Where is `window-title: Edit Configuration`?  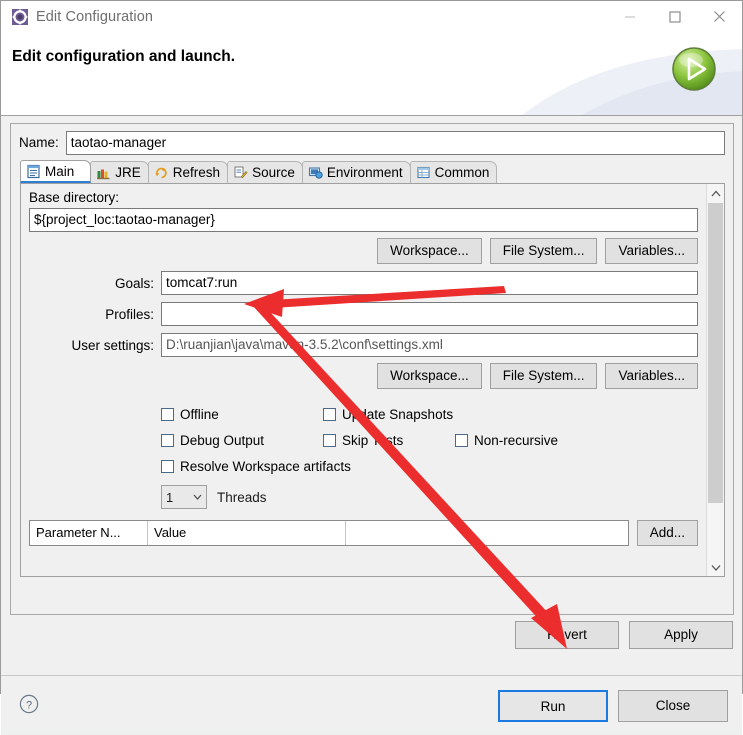
window-title: Edit Configuration is located at coordinates (95, 17).